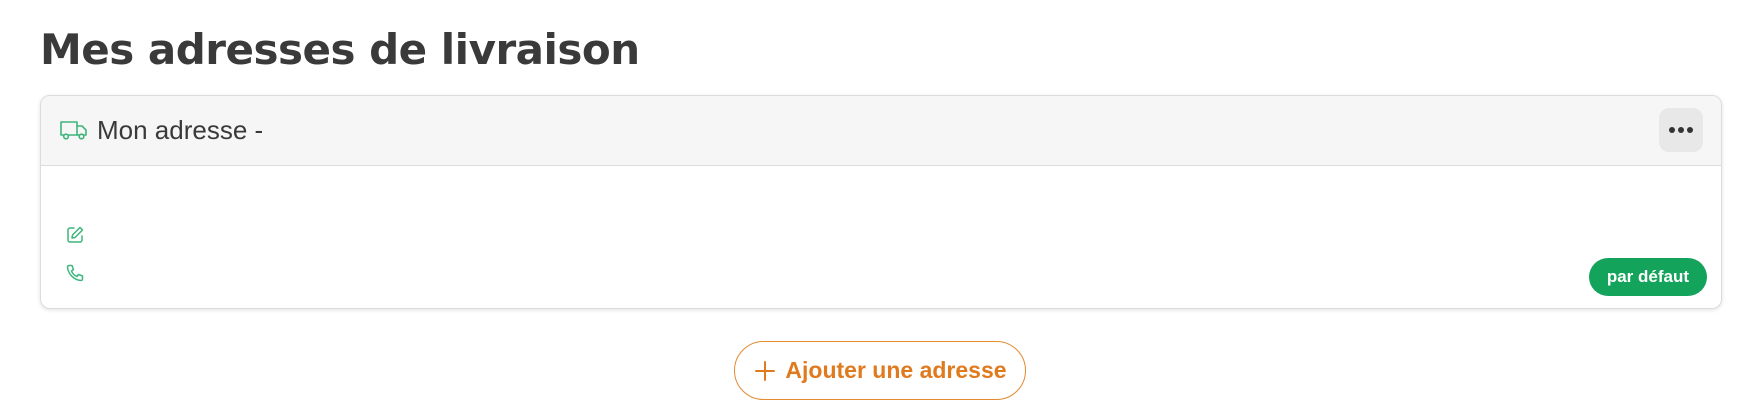 This screenshot has width=1764, height=420. What do you see at coordinates (75, 235) in the screenshot?
I see `edit-icon` at bounding box center [75, 235].